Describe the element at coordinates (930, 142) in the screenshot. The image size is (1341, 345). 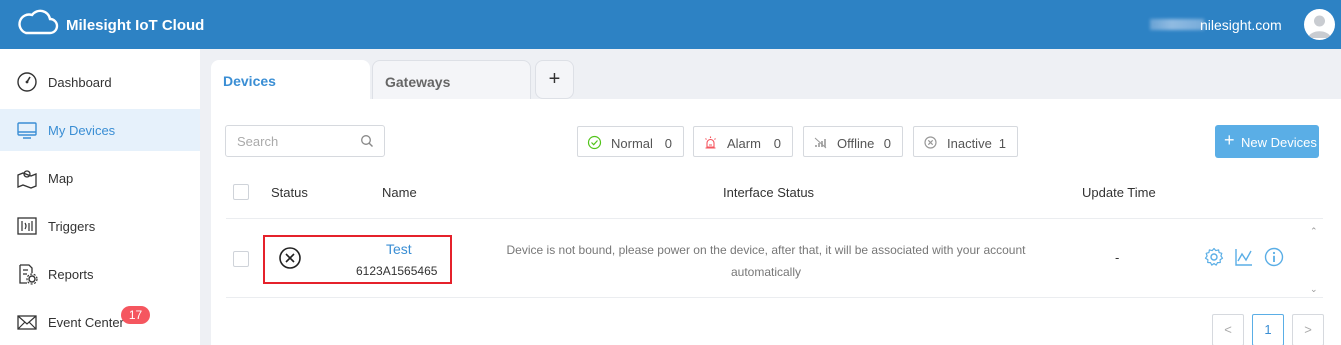
I see `x-circle-icon` at that location.